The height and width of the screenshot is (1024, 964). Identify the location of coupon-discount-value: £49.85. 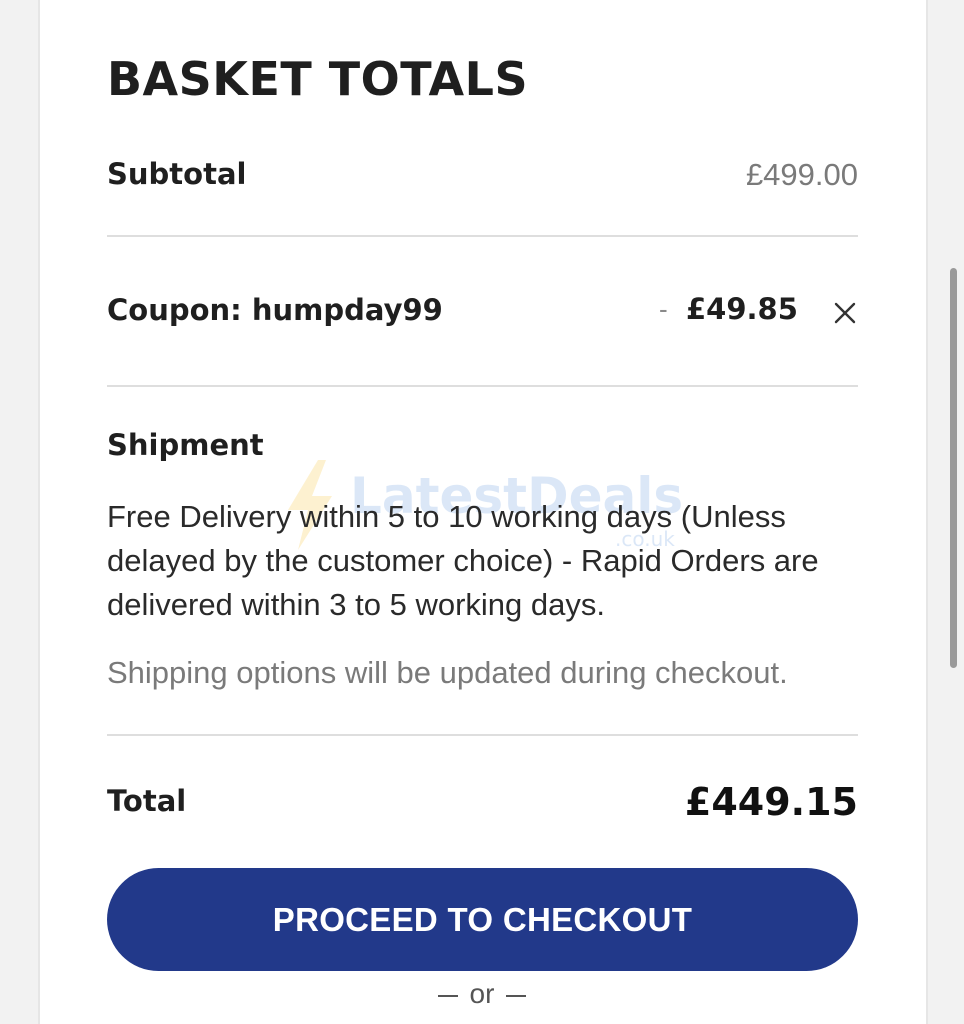
(742, 309).